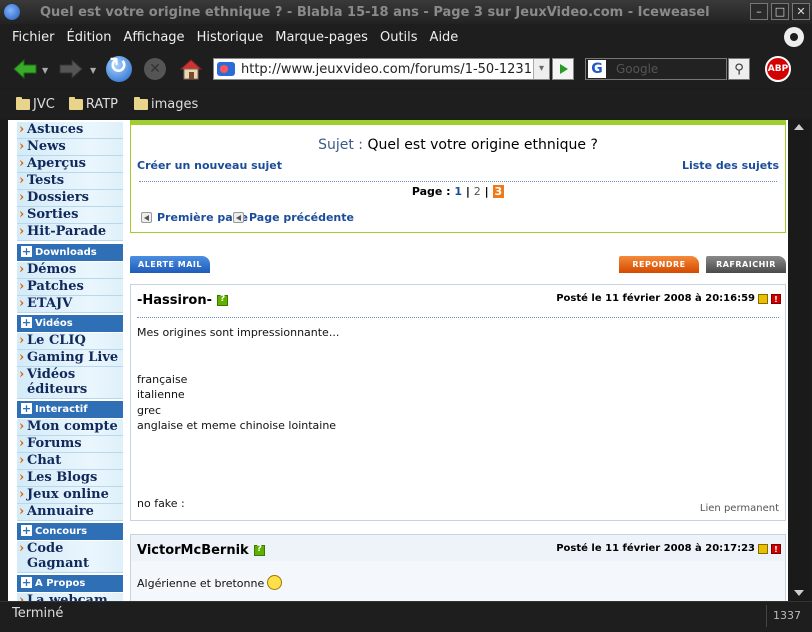 This screenshot has width=812, height=632. I want to click on google-icon: G, so click(597, 69).